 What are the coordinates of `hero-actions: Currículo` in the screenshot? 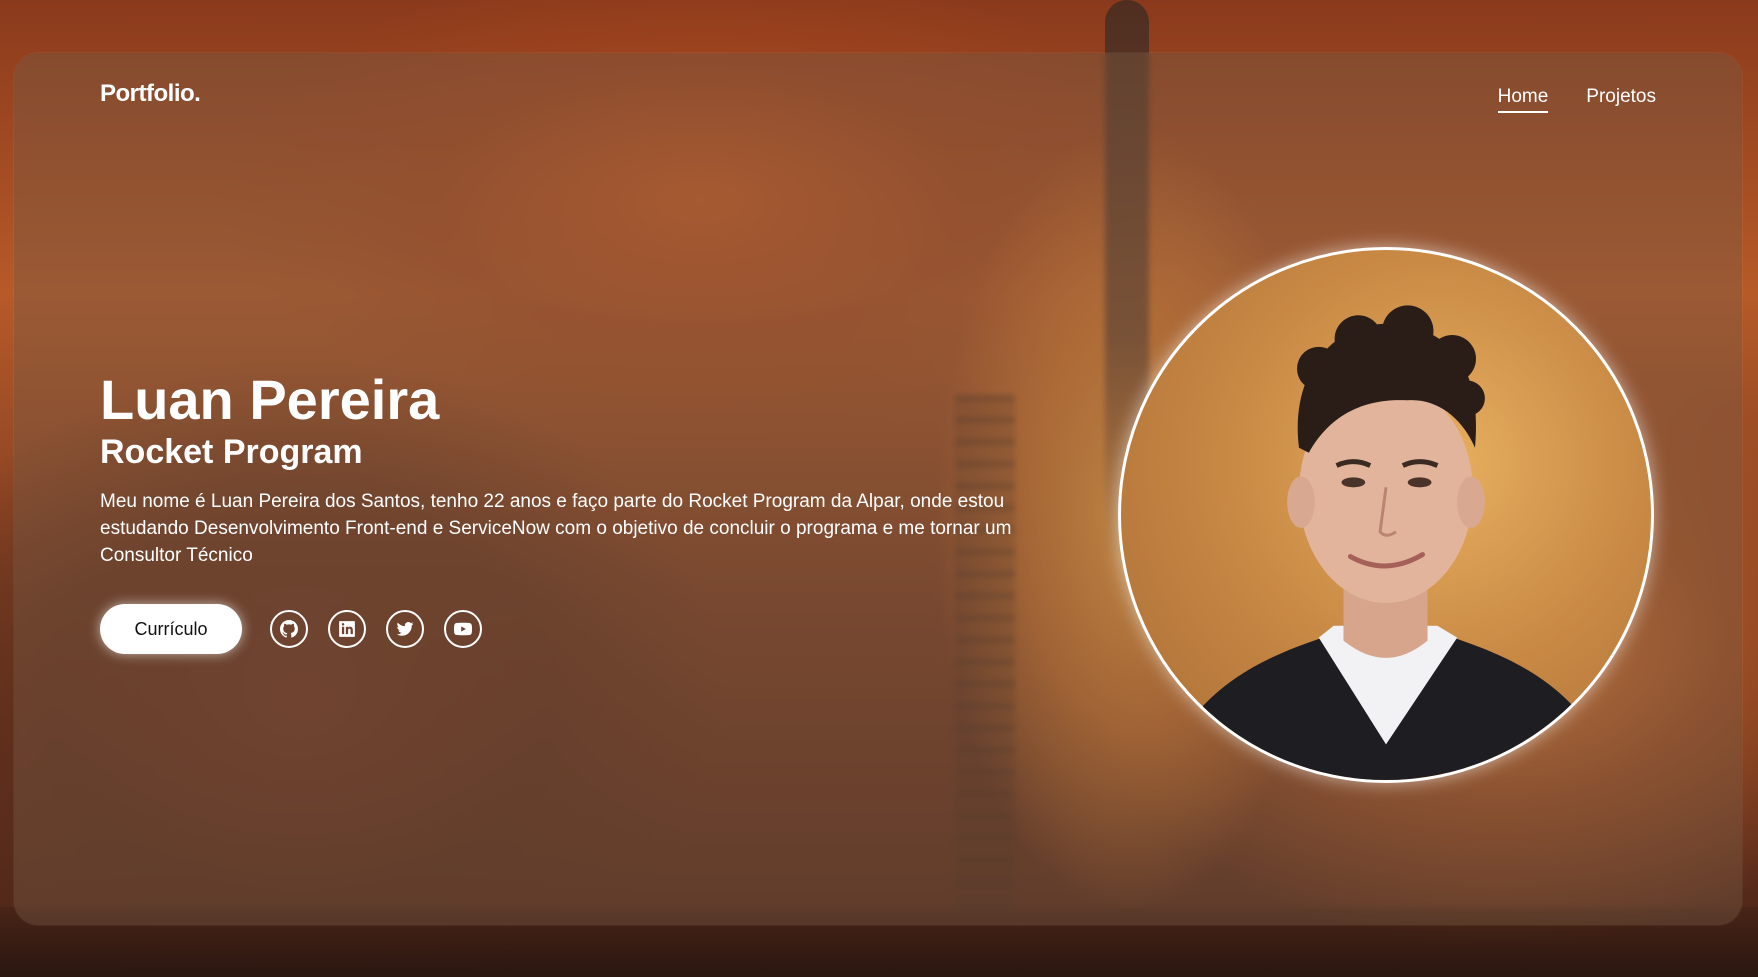 It's located at (301, 629).